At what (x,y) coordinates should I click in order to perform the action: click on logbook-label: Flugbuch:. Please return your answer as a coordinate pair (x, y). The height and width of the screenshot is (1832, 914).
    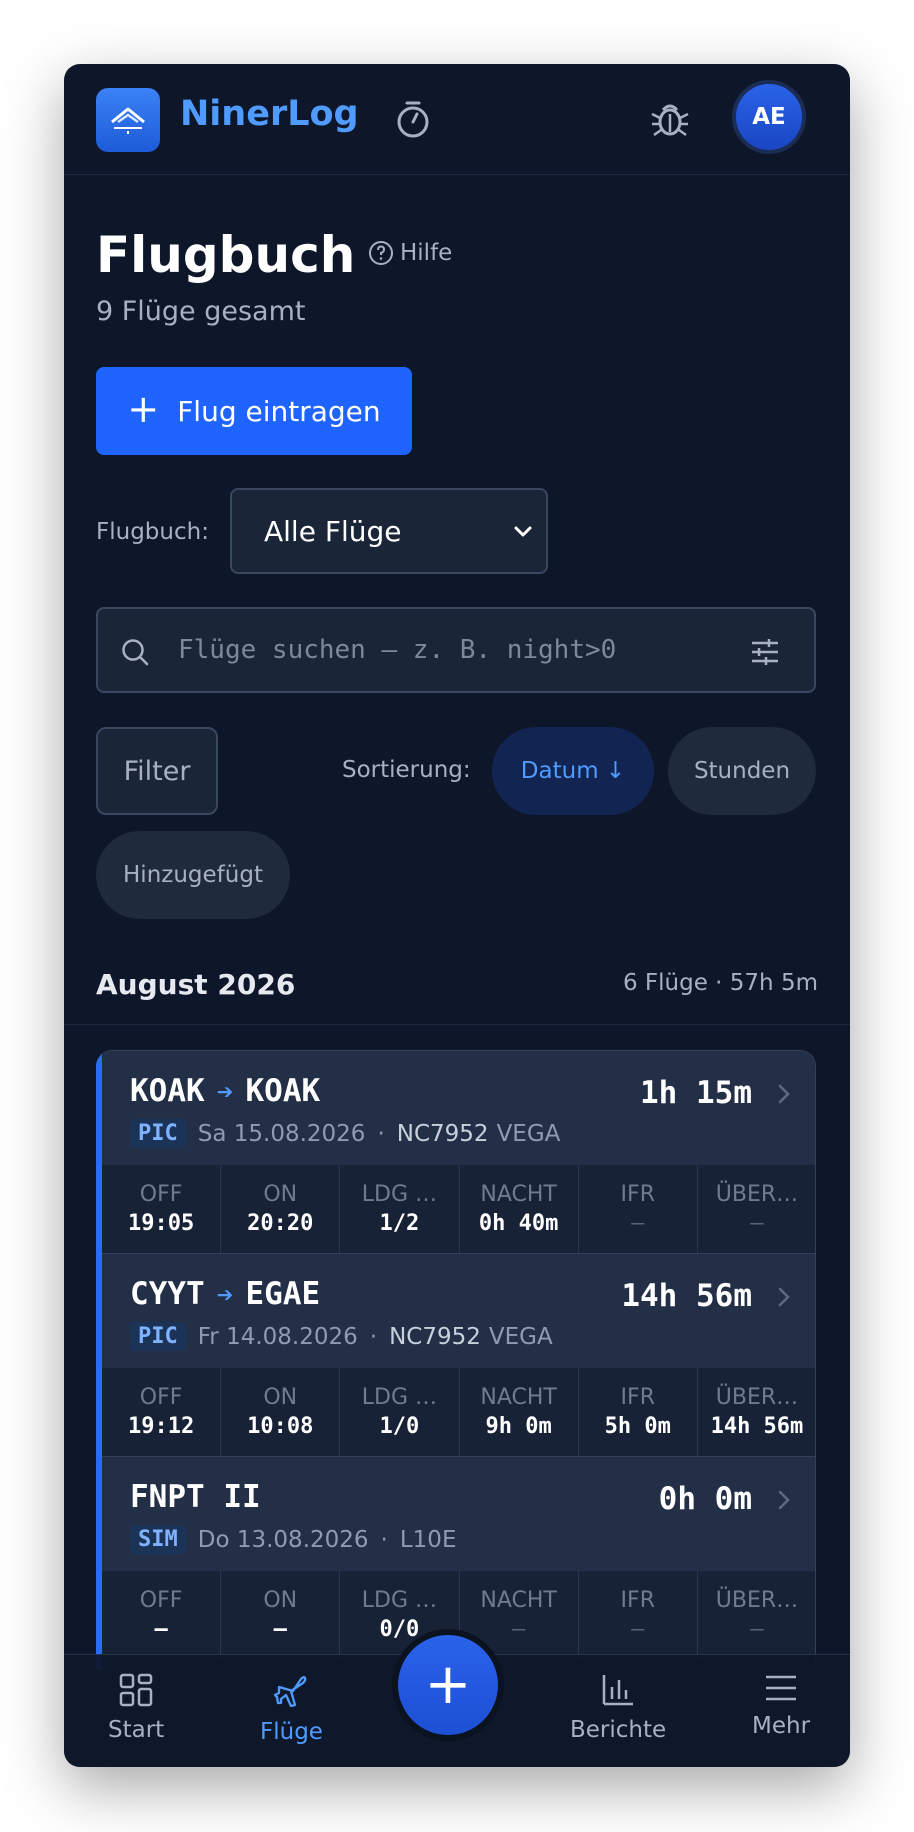
    Looking at the image, I should click on (152, 532).